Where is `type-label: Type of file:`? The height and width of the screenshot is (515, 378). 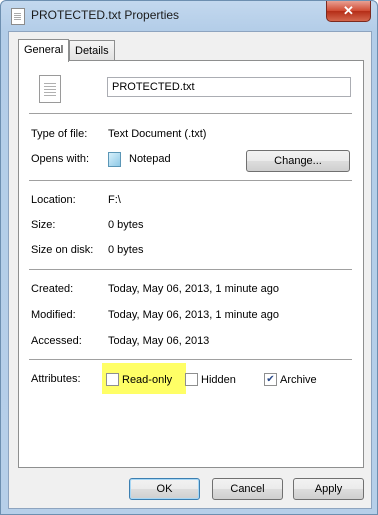 type-label: Type of file: is located at coordinates (59, 134).